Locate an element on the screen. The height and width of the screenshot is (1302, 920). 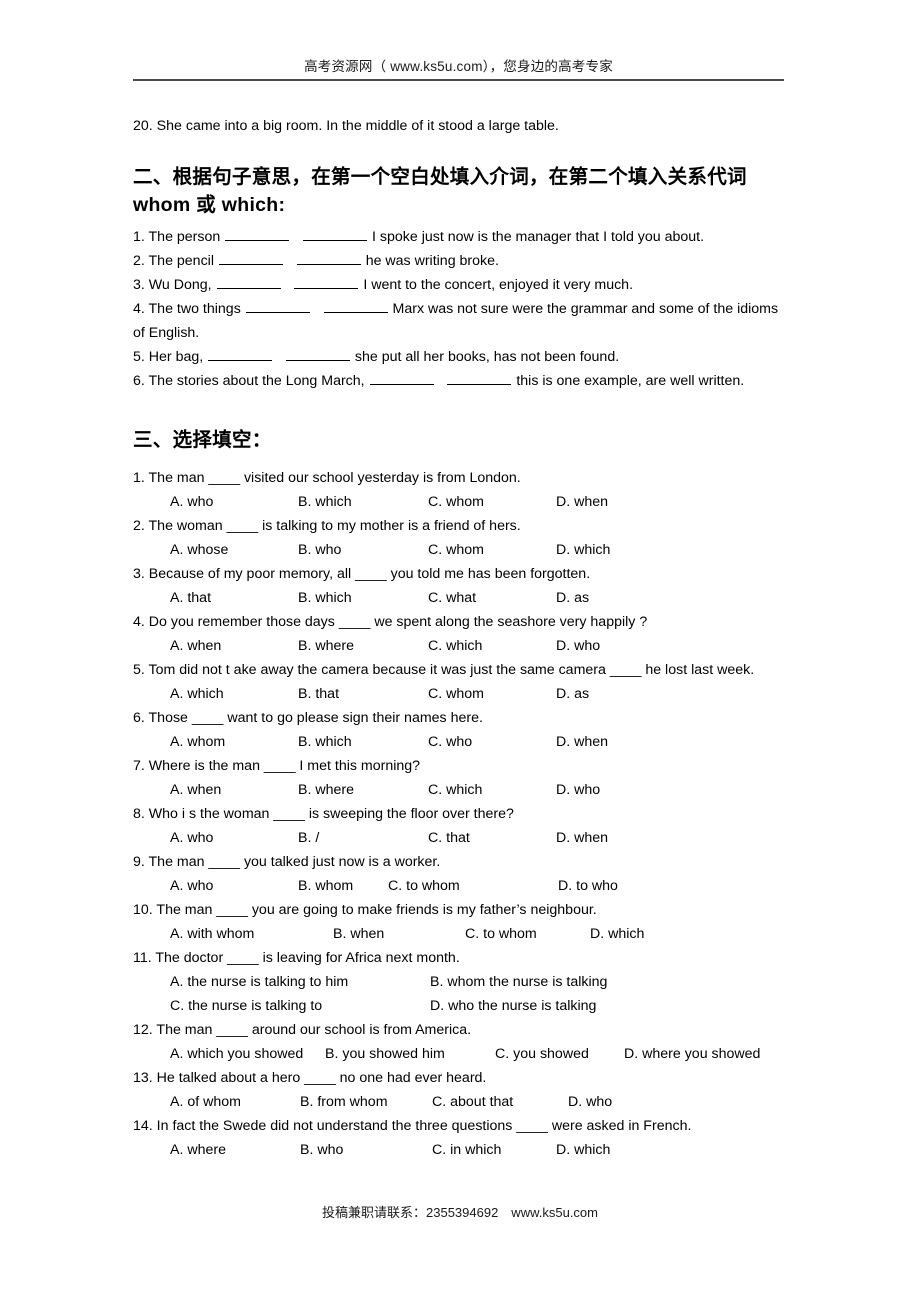
option-row: A. when B. where C. which D. who is located at coordinates (458, 790).